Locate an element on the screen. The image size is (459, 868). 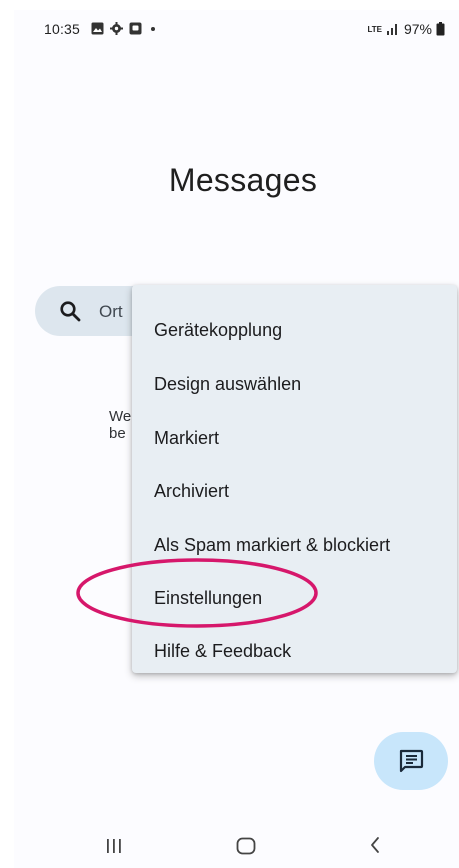
start-chat-icon is located at coordinates (411, 761).